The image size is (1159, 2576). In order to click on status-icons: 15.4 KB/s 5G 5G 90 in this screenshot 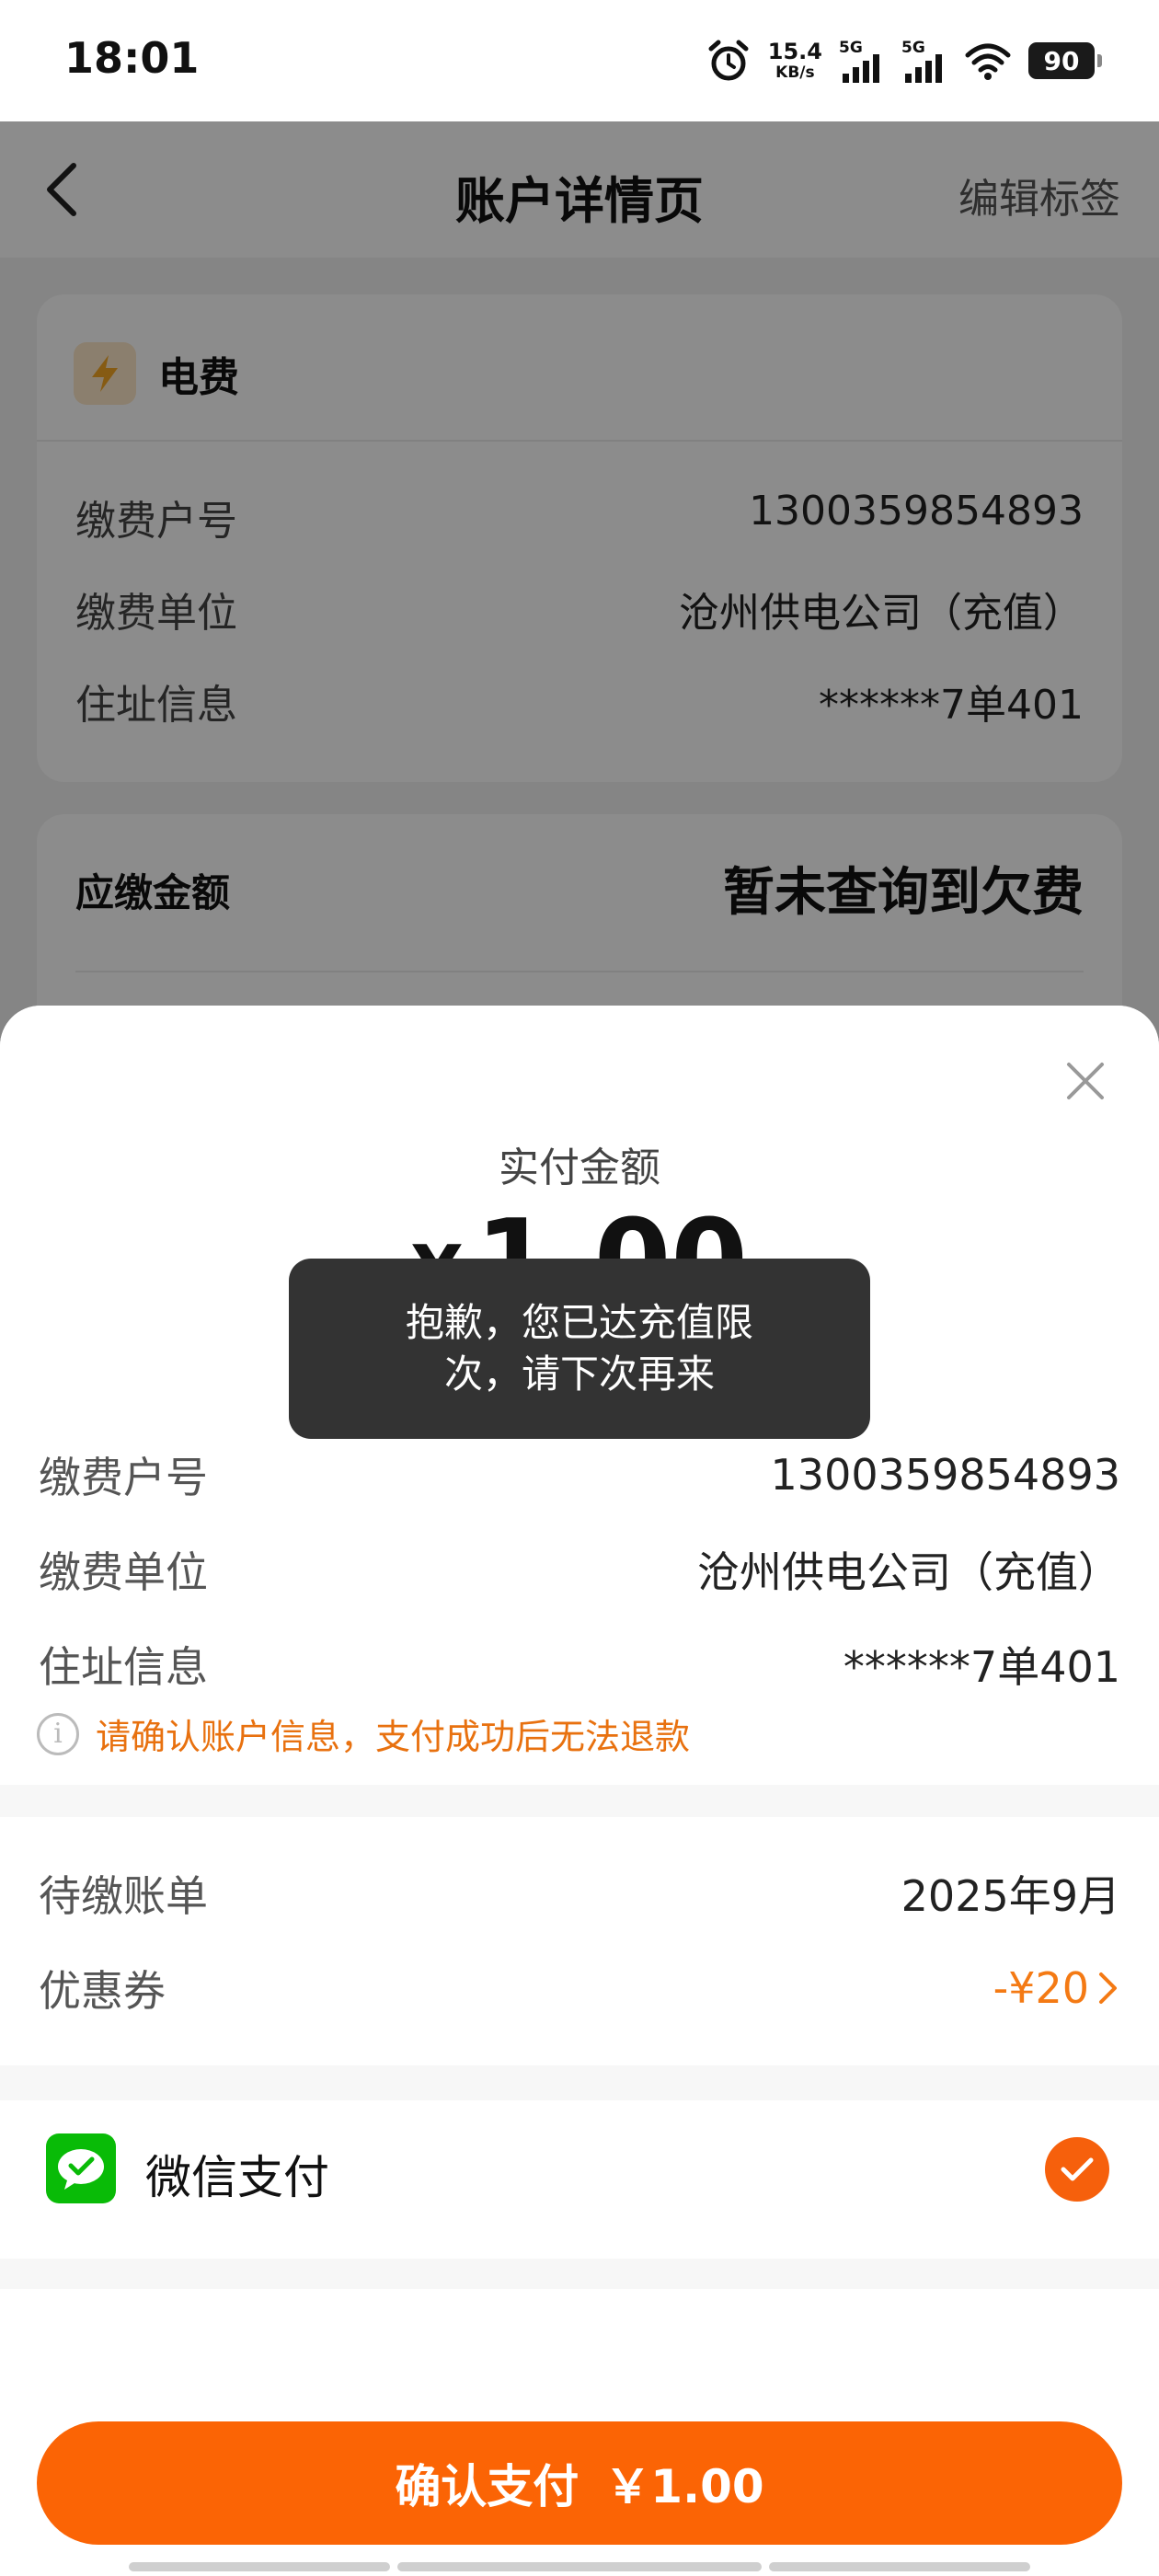, I will do `click(904, 60)`.